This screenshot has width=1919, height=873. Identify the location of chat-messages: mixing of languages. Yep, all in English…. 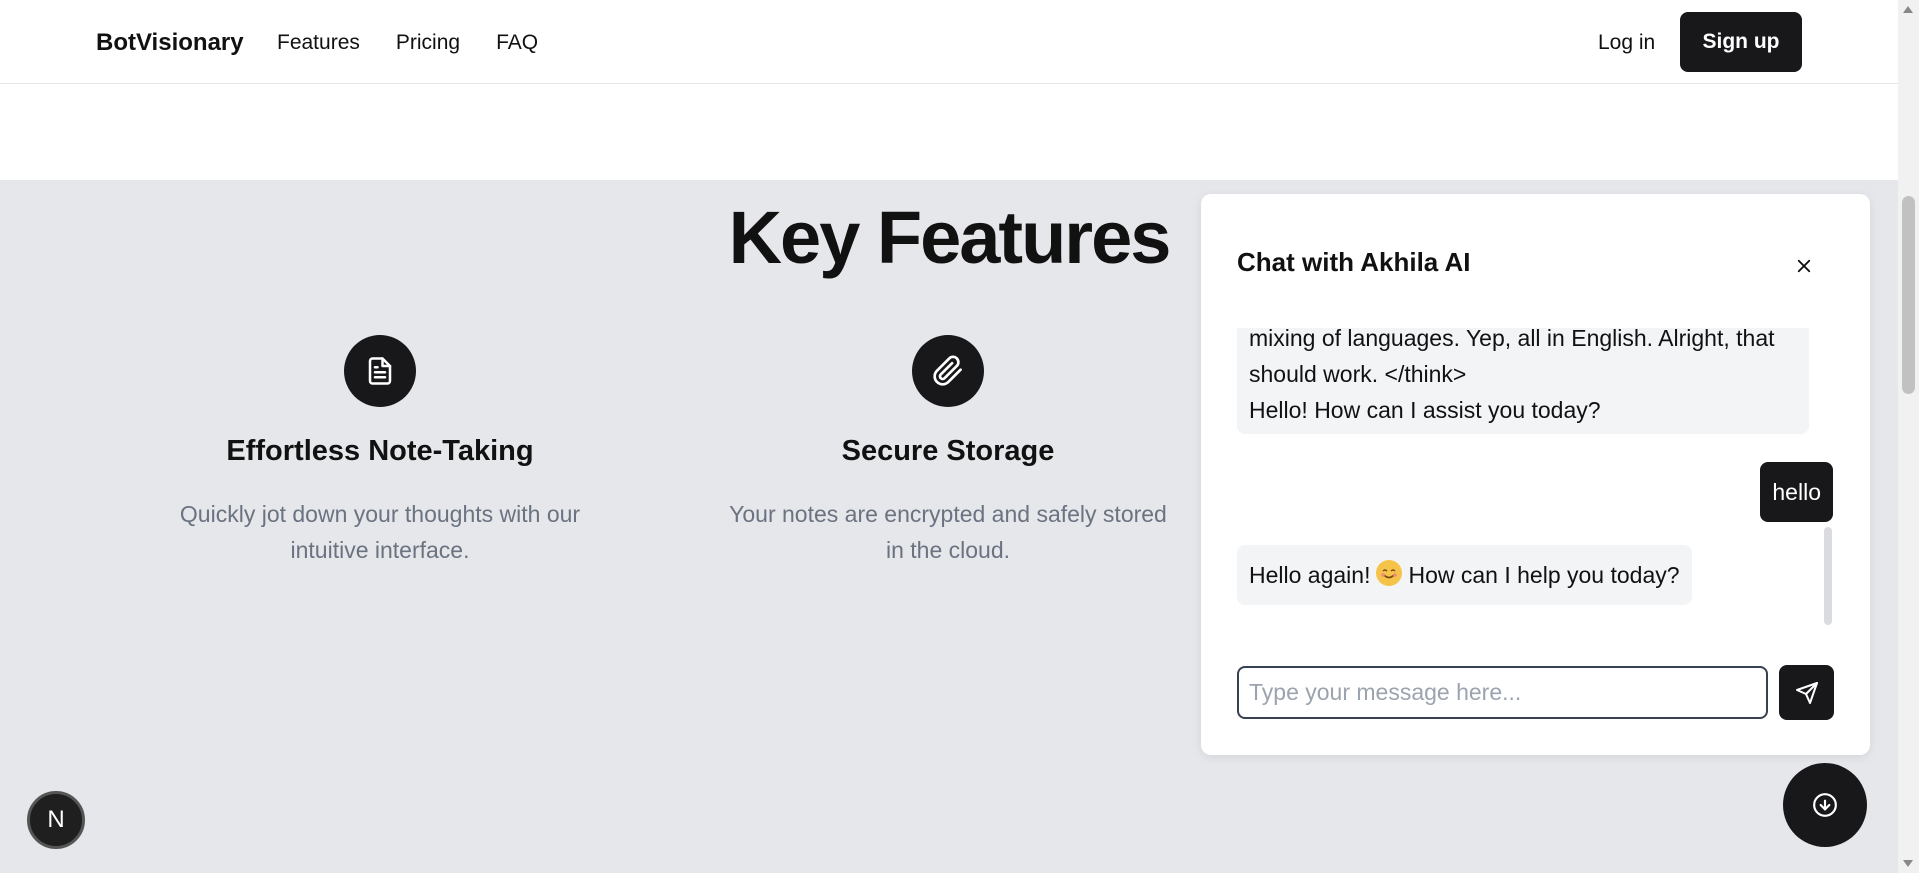
(1535, 480).